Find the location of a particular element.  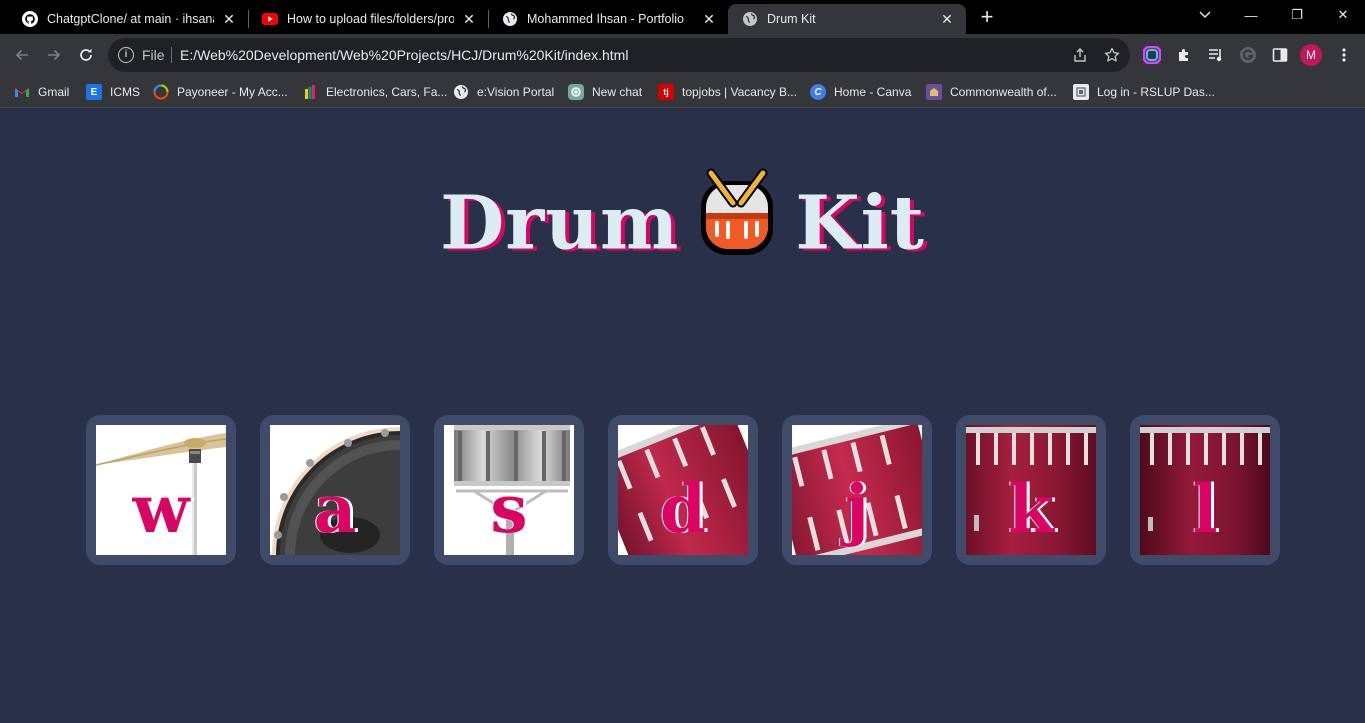

tom-2-image: j is located at coordinates (857, 490).